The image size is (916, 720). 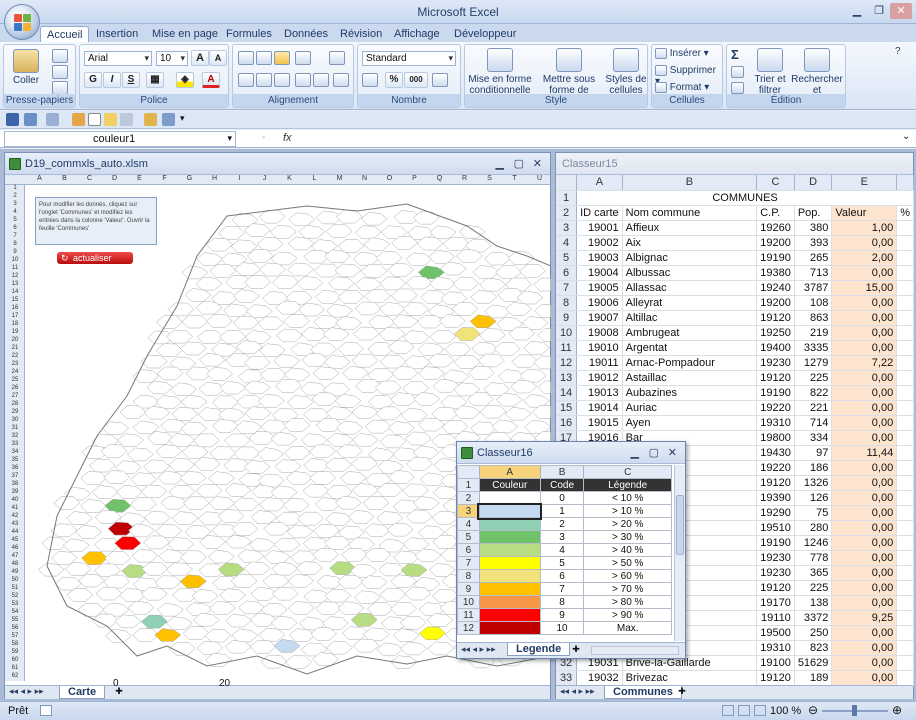 I want to click on font-color-button: A, so click(x=211, y=80).